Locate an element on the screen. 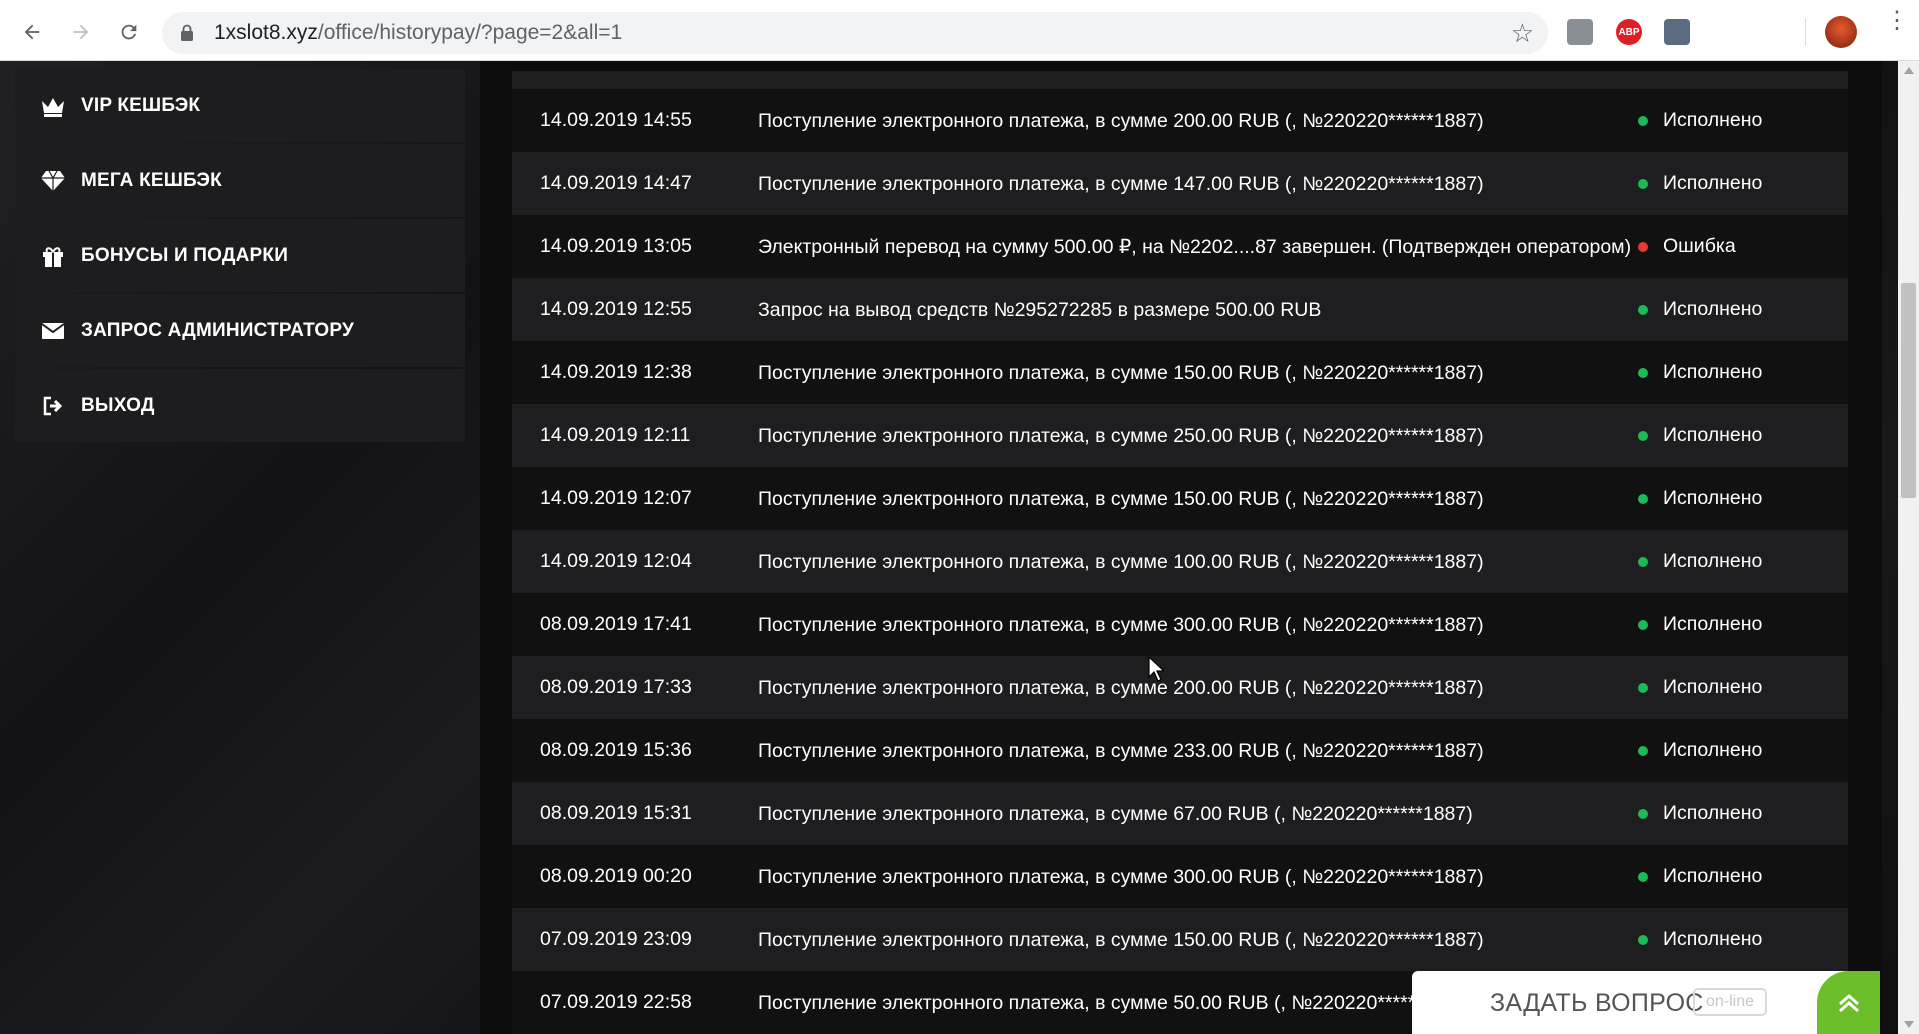  sidebar-item-logout: ВЫХОД is located at coordinates (240, 405).